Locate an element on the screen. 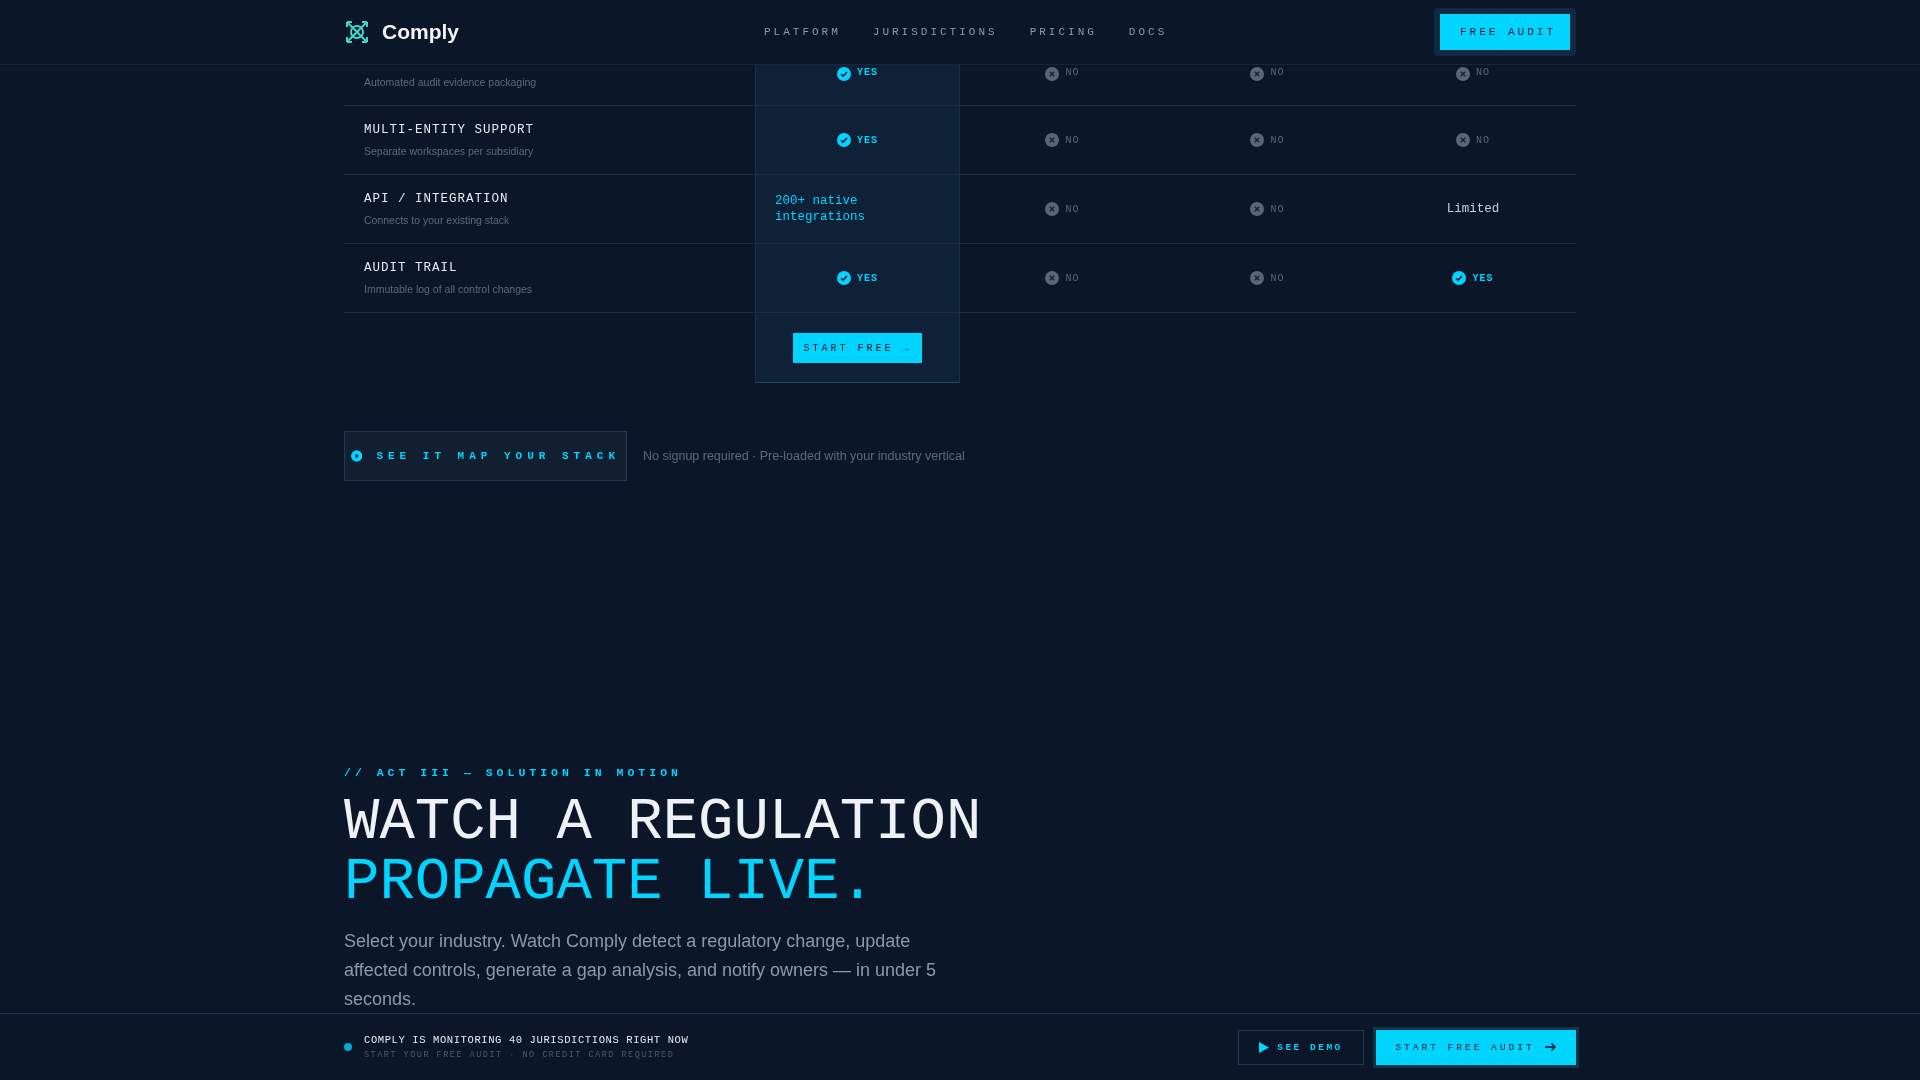  nav-link: PRICING is located at coordinates (1063, 32).